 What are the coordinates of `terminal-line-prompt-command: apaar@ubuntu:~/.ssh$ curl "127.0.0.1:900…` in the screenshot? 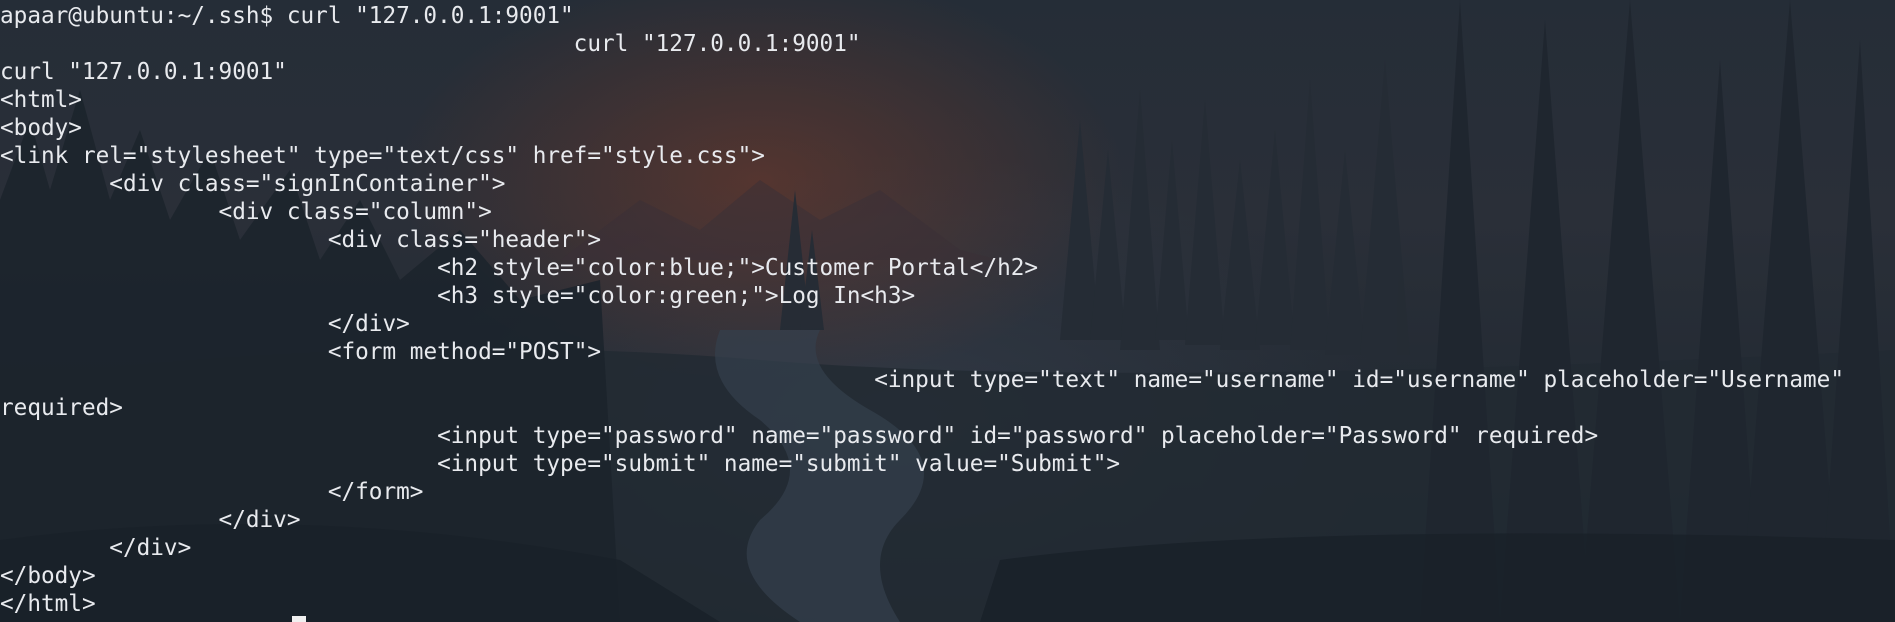 It's located at (287, 16).